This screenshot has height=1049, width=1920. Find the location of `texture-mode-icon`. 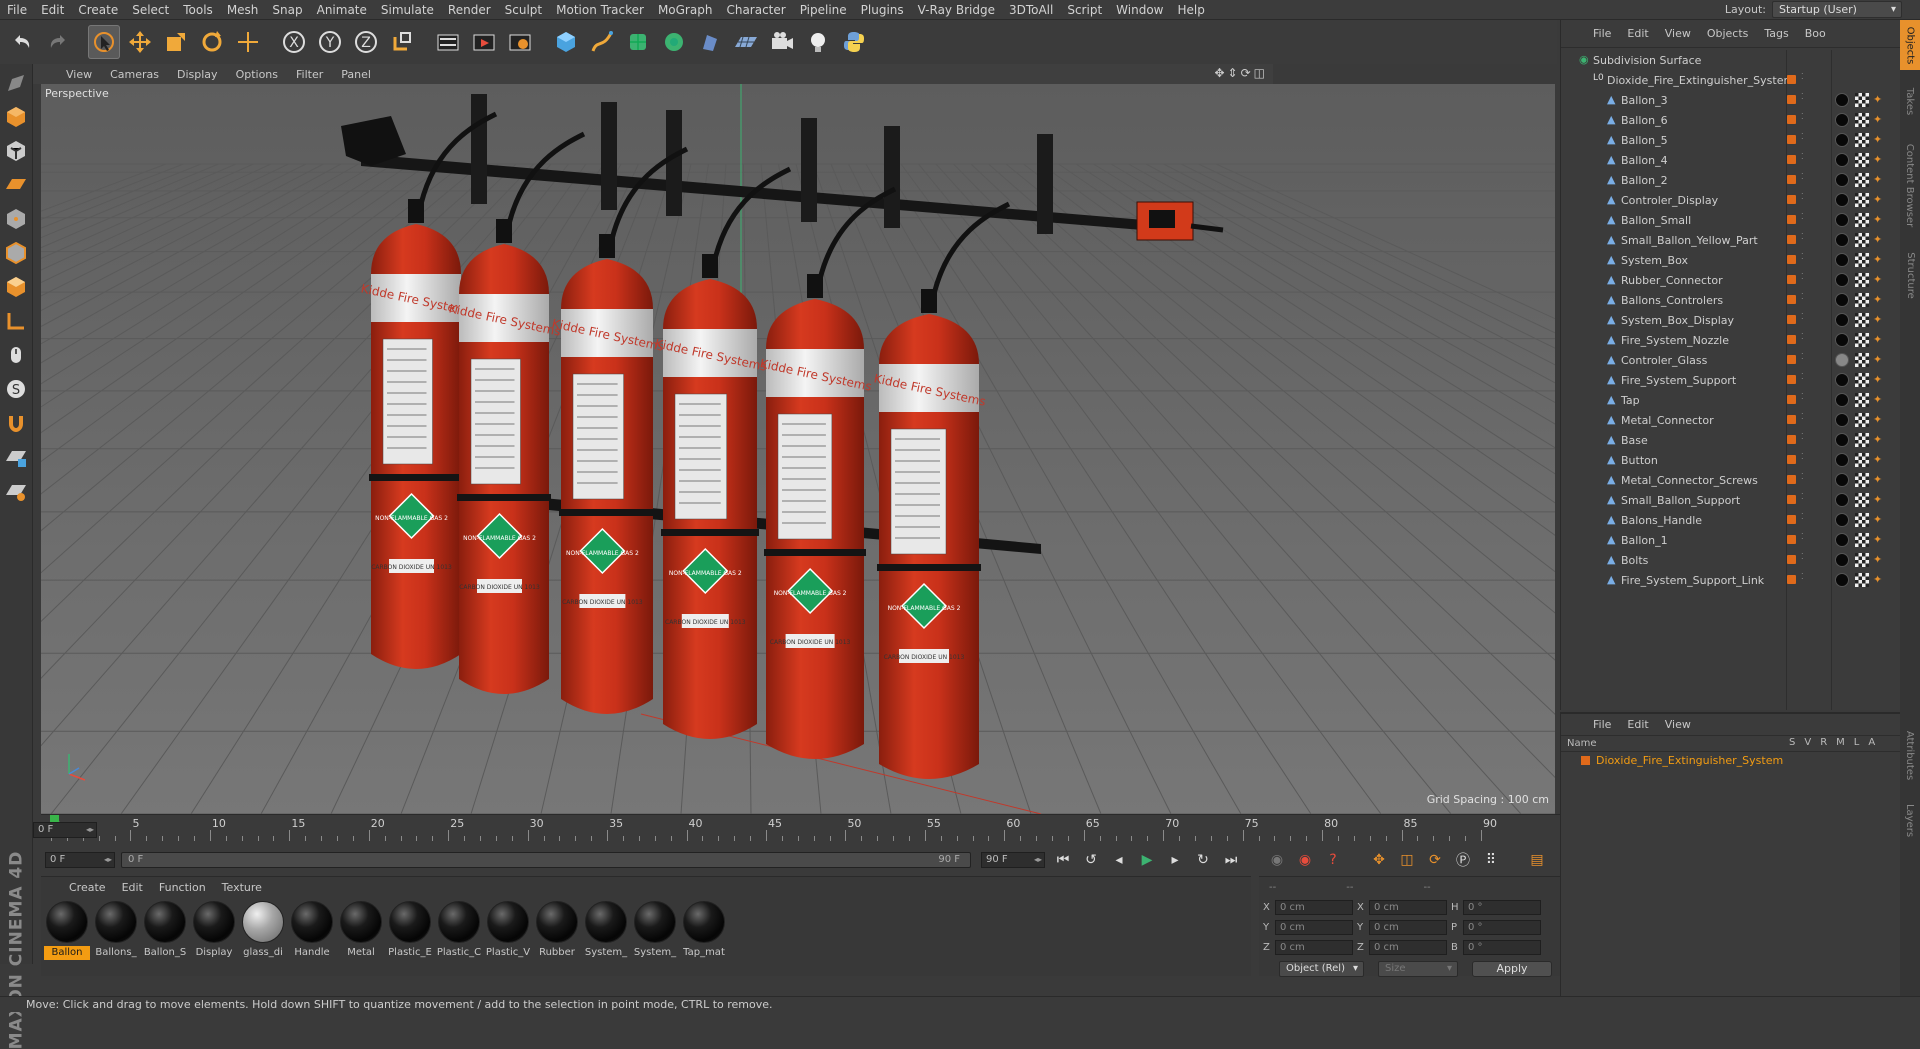

texture-mode-icon is located at coordinates (16, 151).